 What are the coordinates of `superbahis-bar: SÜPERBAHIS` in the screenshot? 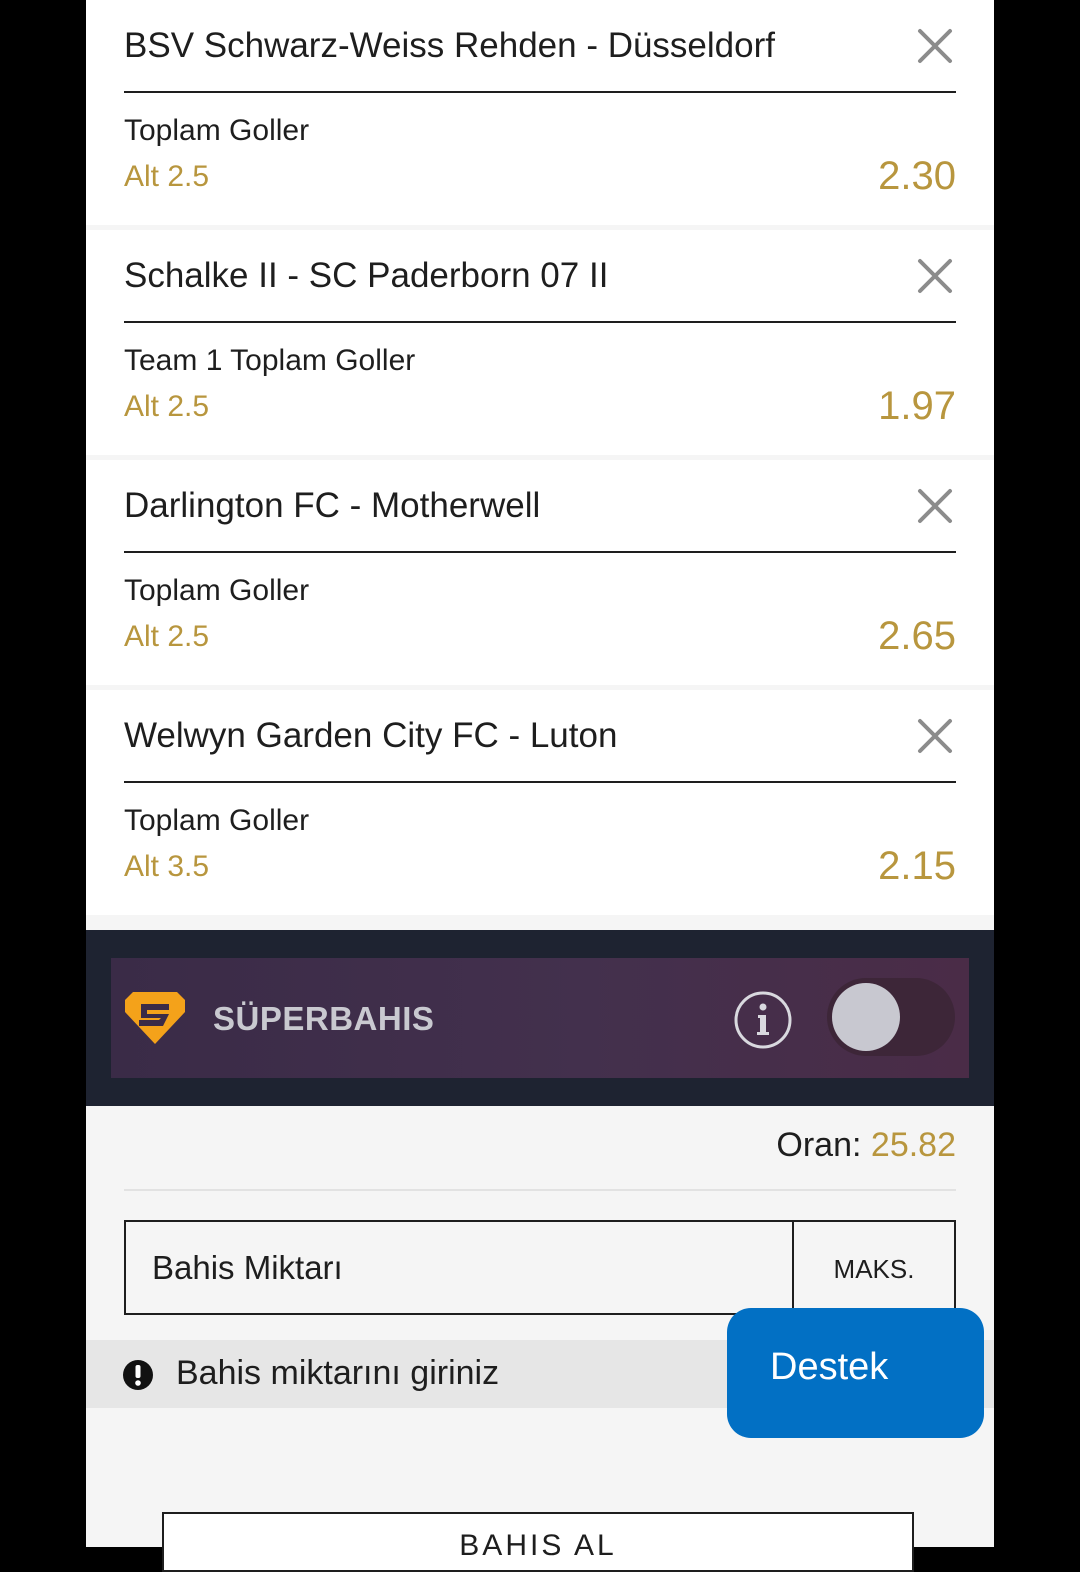 It's located at (540, 1018).